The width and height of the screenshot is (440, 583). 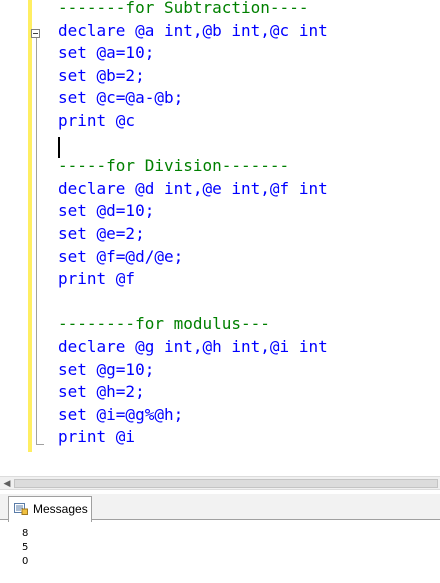 What do you see at coordinates (193, 30) in the screenshot?
I see `code-line: declare @a int,@b int,@c int` at bounding box center [193, 30].